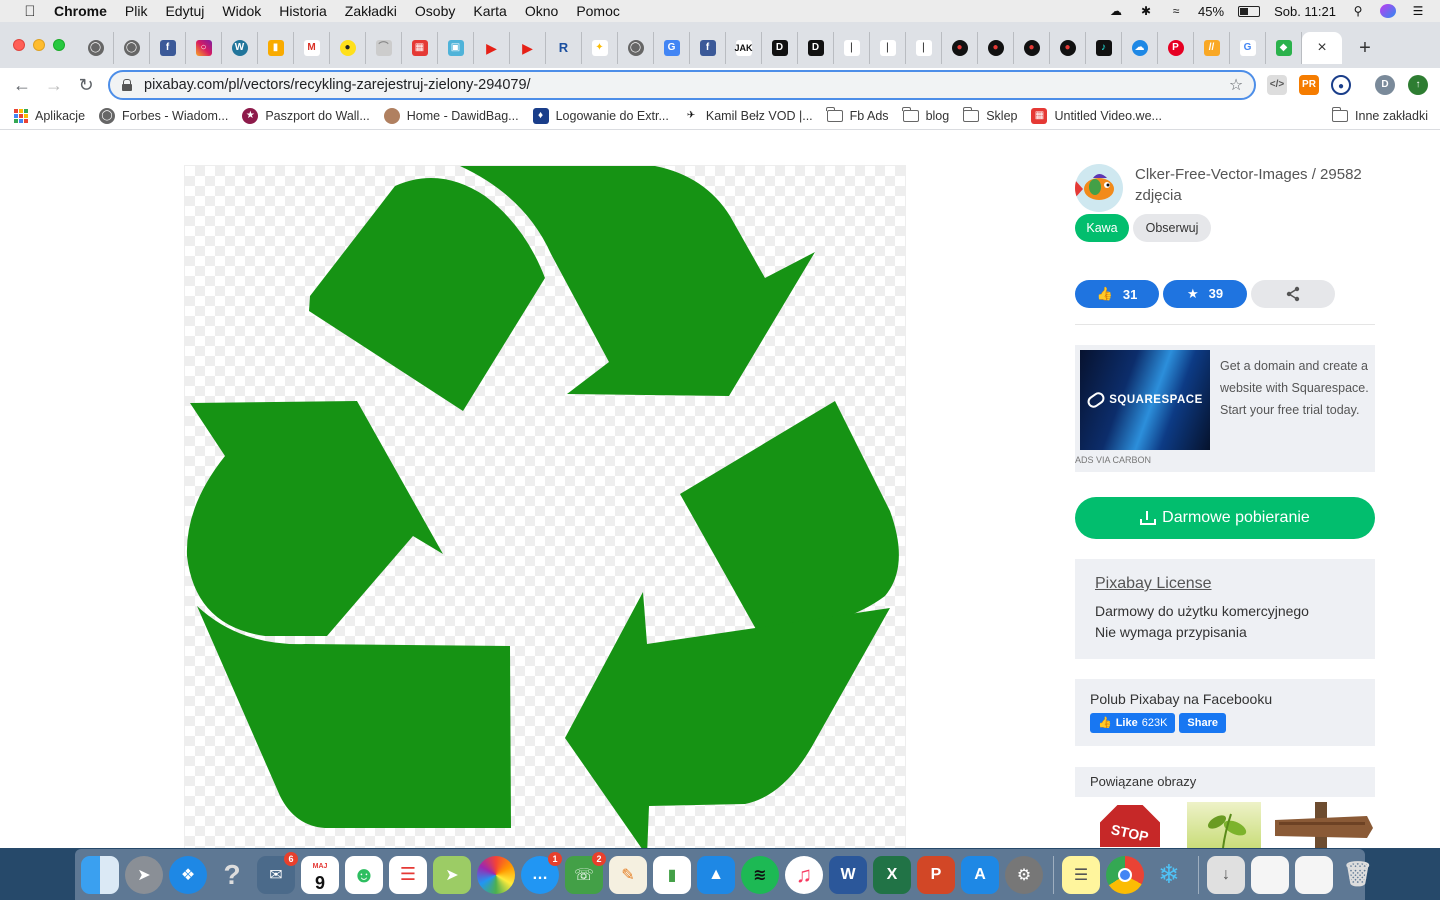  I want to click on forward-arrow-icon: →, so click(54, 85).